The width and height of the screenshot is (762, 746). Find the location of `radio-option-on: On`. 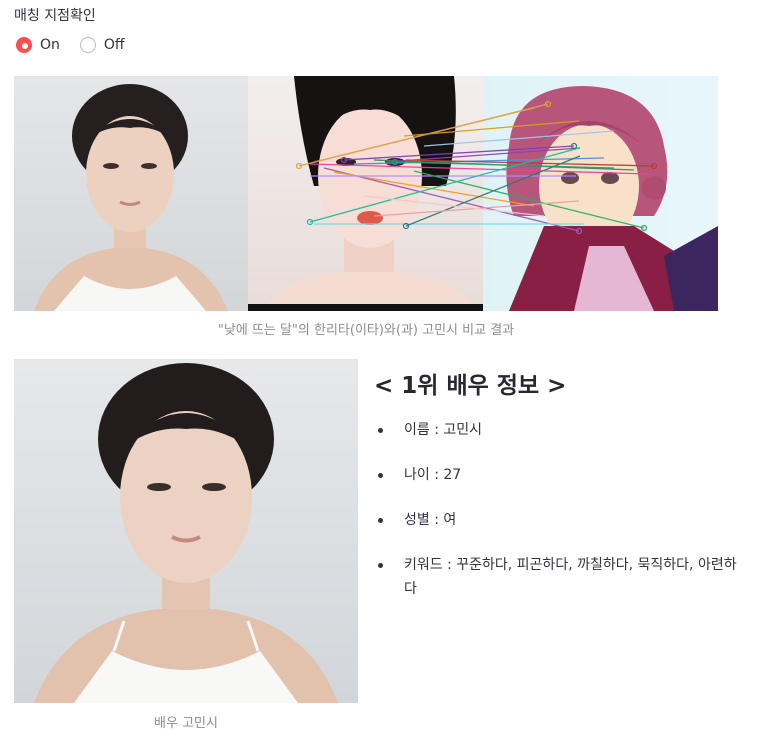

radio-option-on: On is located at coordinates (38, 45).